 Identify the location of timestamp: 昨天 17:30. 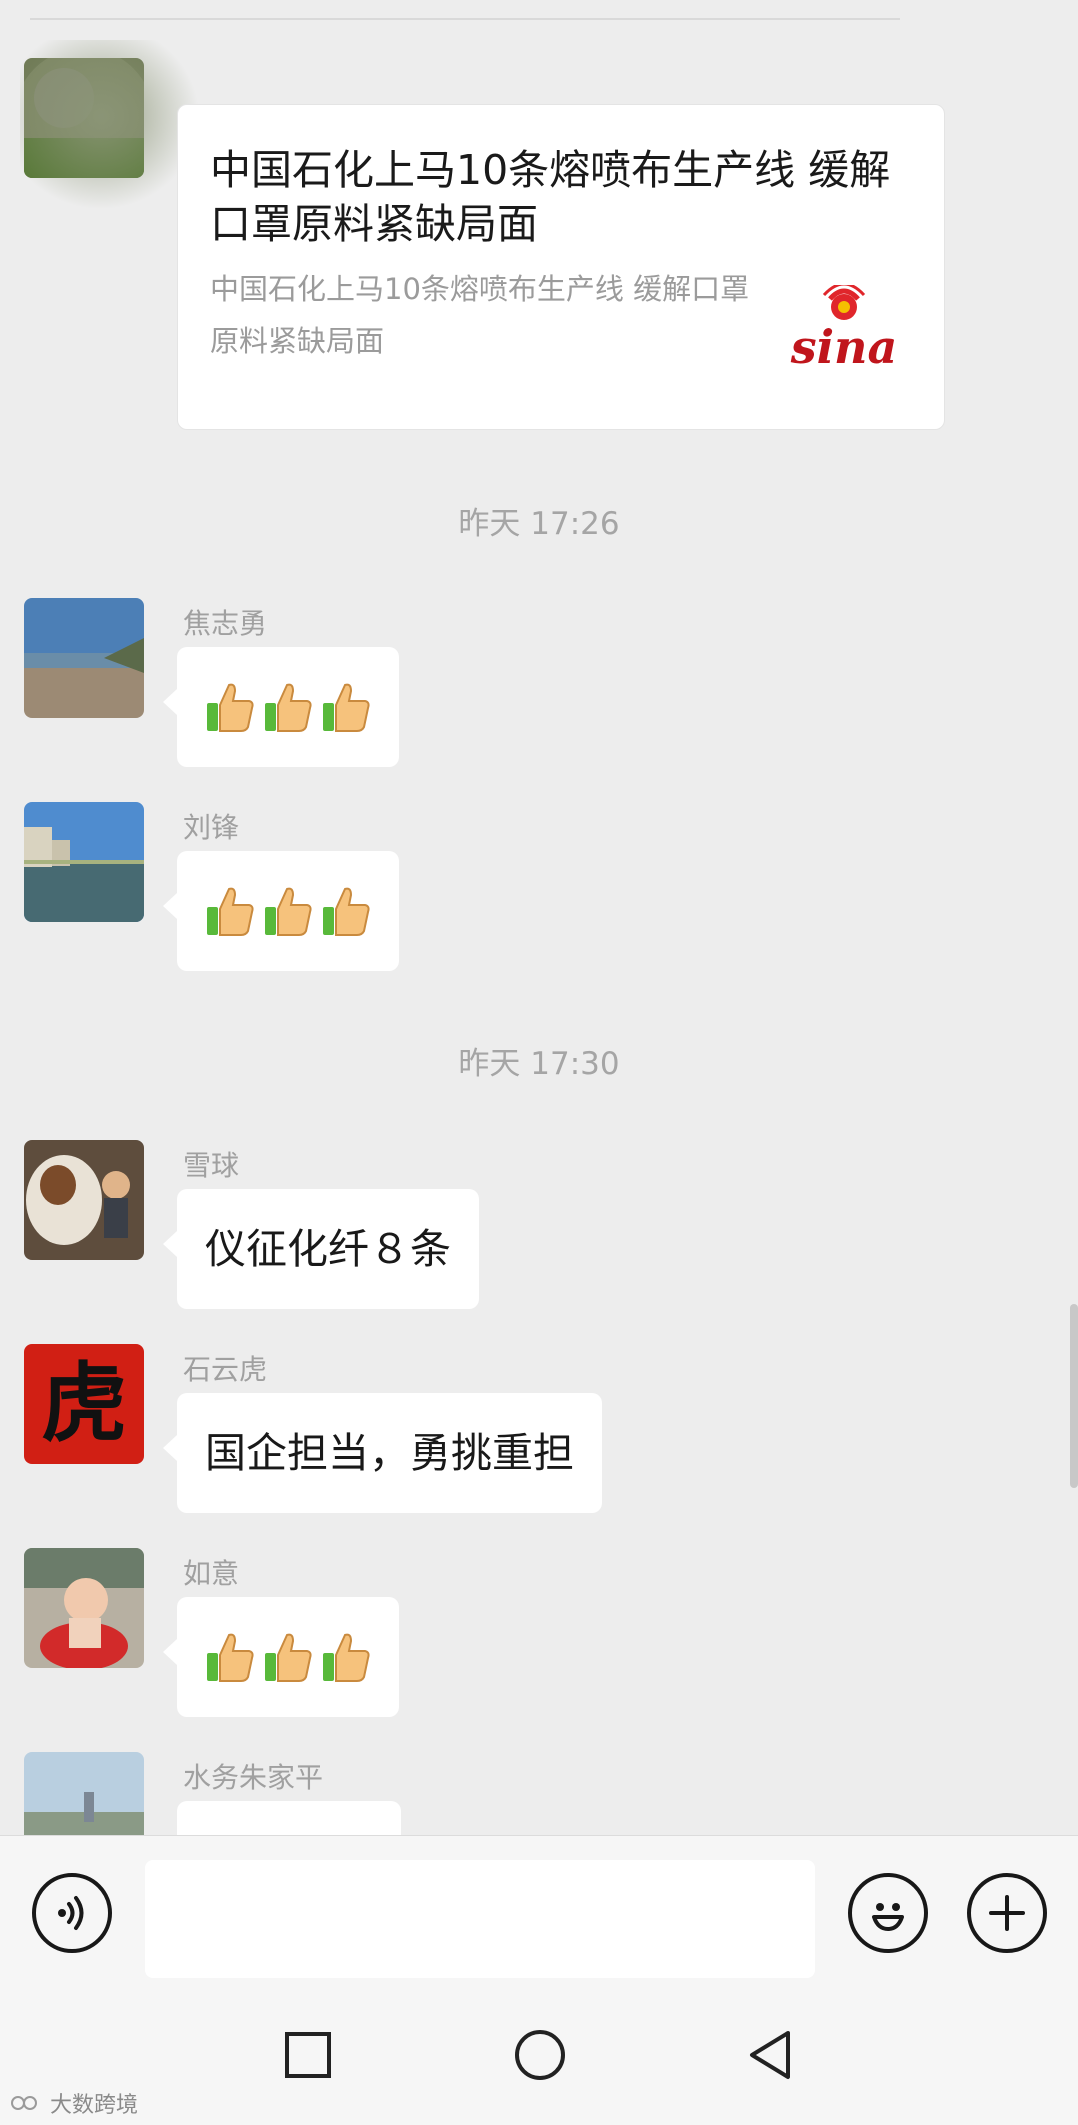
(539, 1064).